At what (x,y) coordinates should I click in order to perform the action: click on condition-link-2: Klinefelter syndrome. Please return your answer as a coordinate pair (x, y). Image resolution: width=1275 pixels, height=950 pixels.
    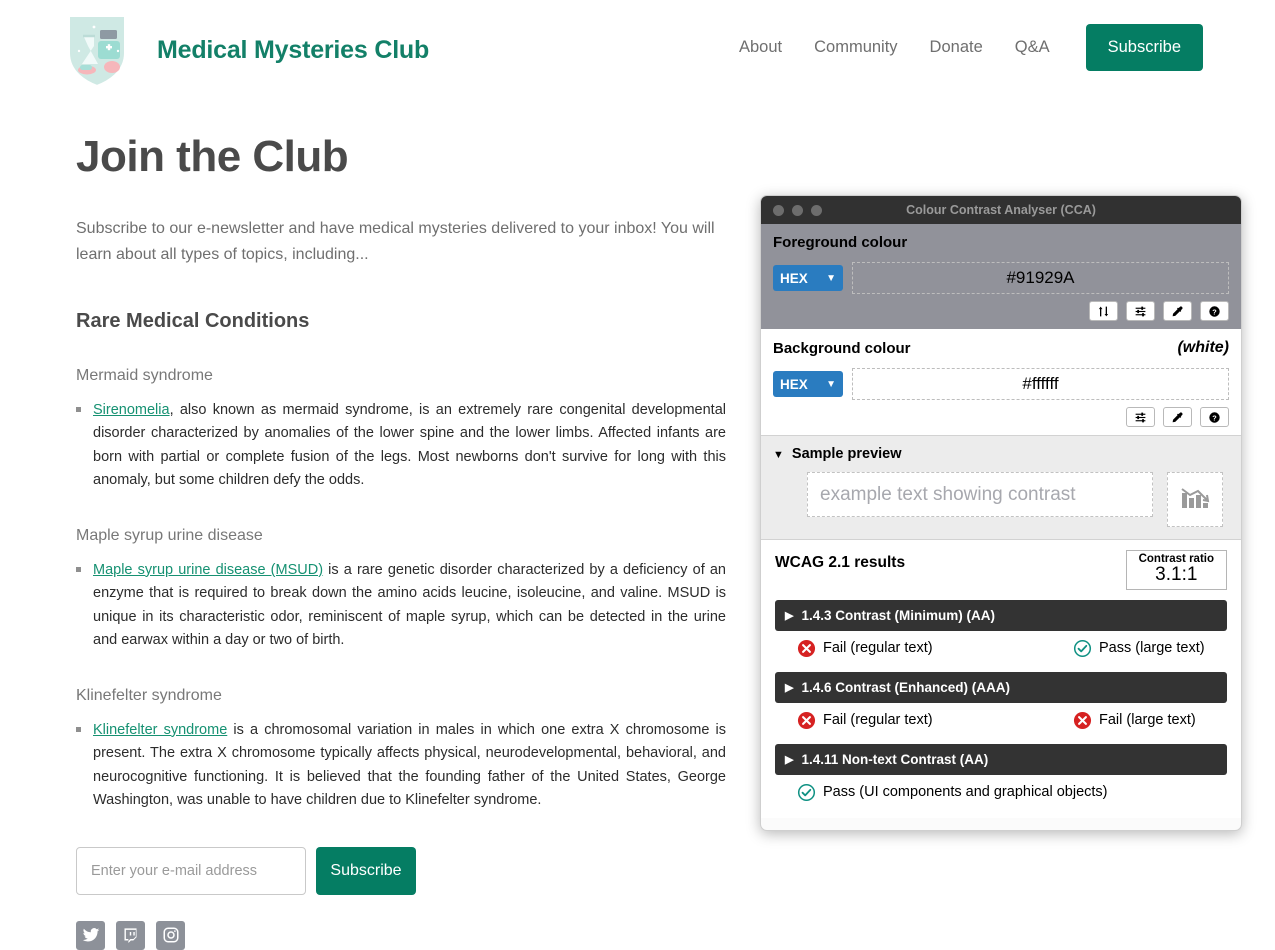
    Looking at the image, I should click on (160, 730).